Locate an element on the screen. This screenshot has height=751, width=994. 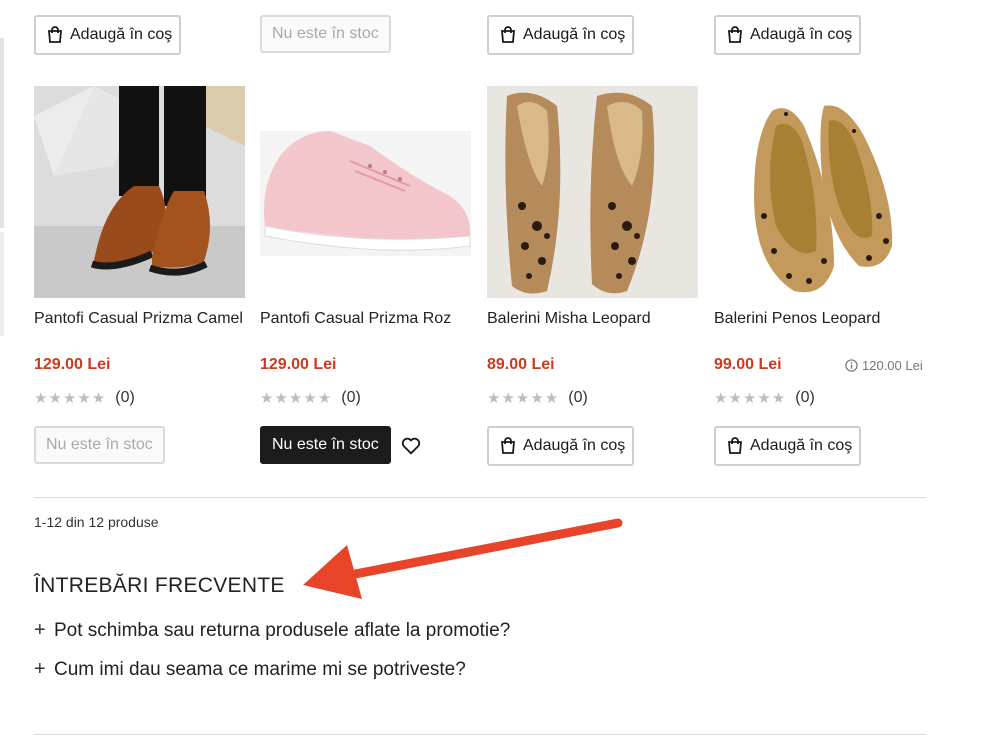
old-price-value: 120.00 Lei is located at coordinates (892, 365).